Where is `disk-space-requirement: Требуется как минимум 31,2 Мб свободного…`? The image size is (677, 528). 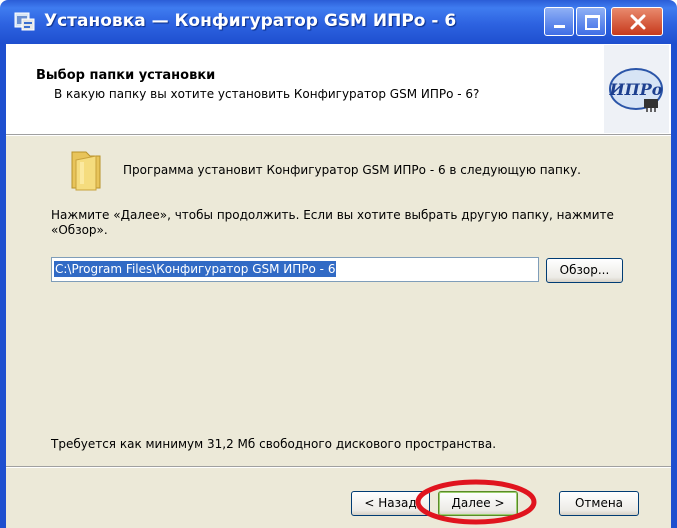 disk-space-requirement: Требуется как минимум 31,2 Мб свободного… is located at coordinates (274, 444).